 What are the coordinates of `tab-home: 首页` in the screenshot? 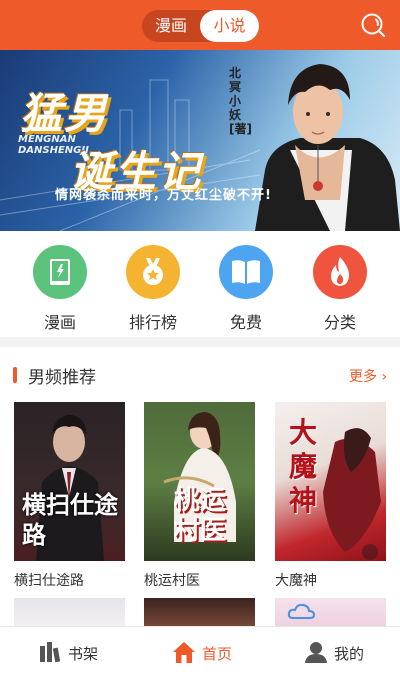 It's located at (210, 653).